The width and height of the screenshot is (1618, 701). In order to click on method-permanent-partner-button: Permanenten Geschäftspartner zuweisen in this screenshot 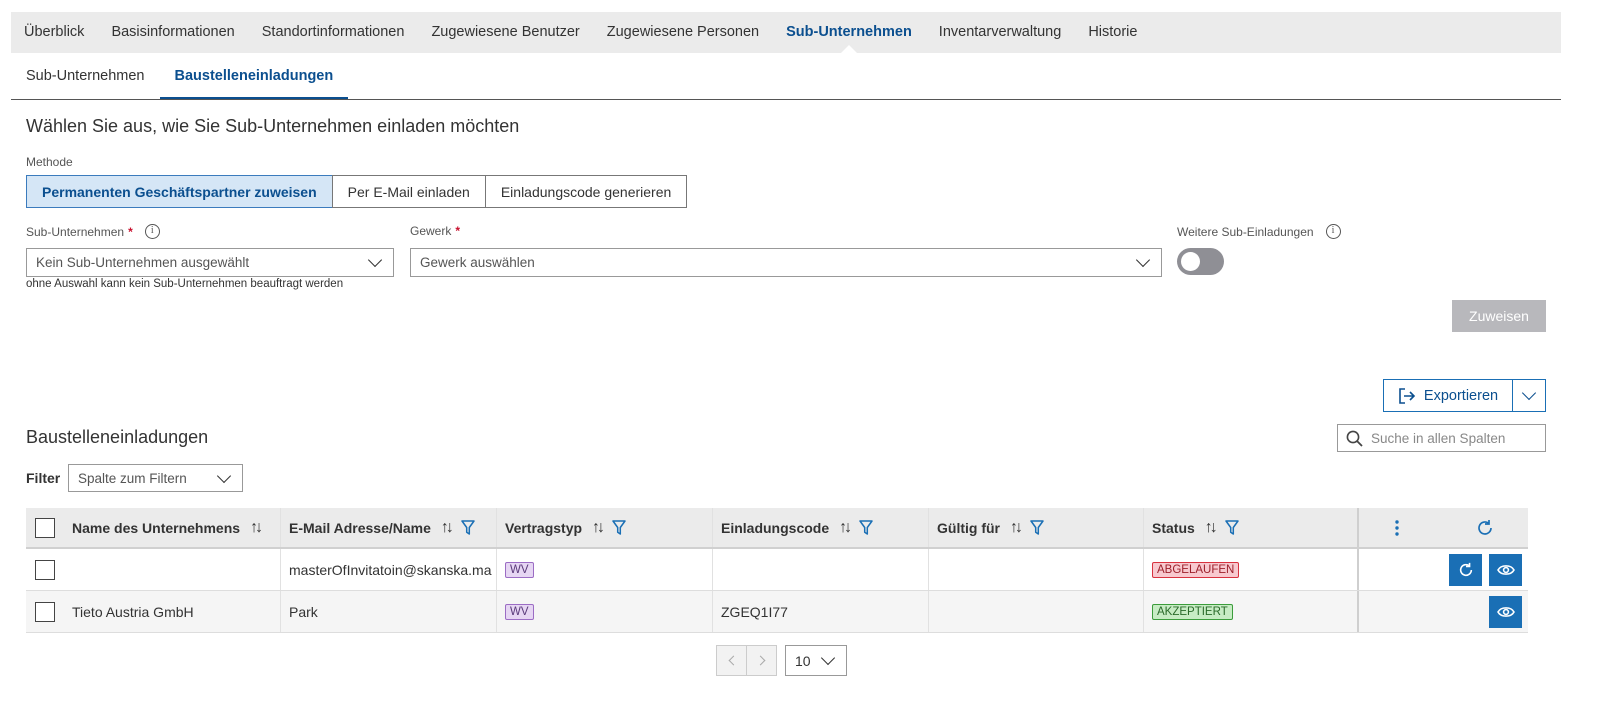, I will do `click(179, 191)`.